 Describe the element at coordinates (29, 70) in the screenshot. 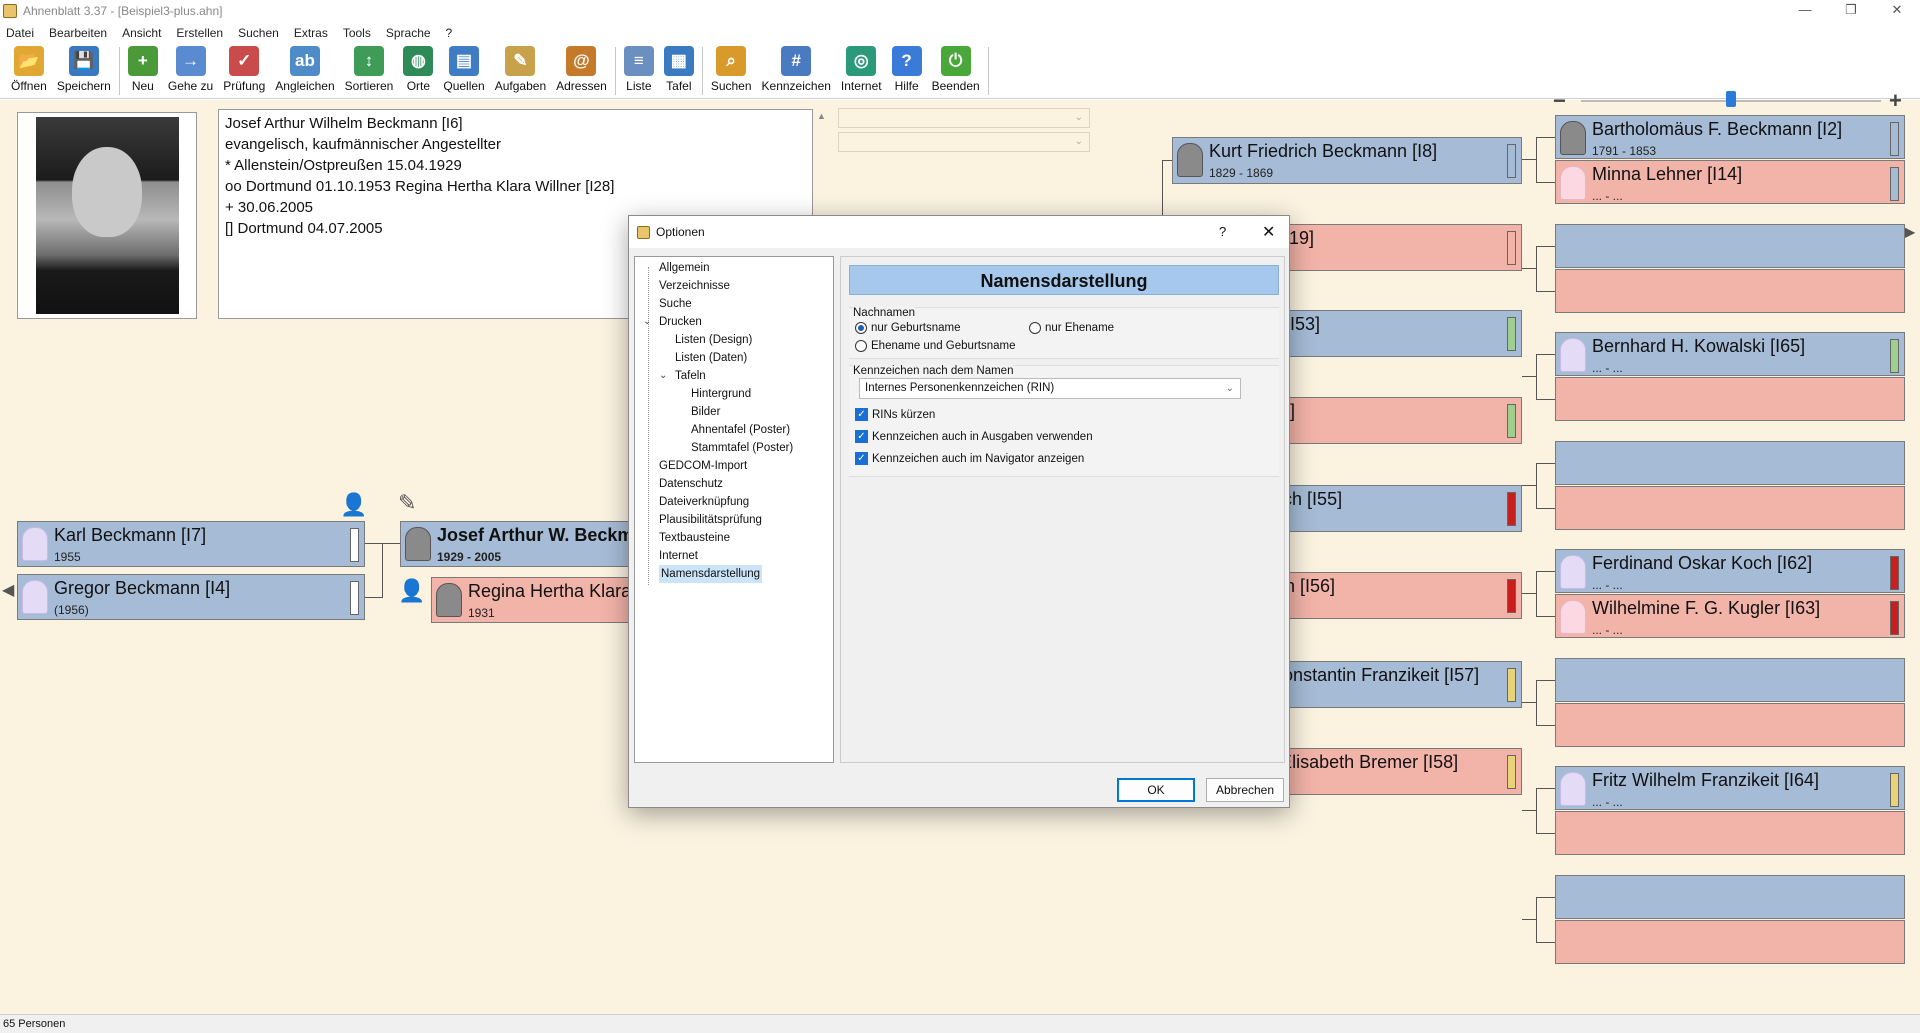

I see `toolbar-button-öffnen: 📂 Öffnen` at that location.